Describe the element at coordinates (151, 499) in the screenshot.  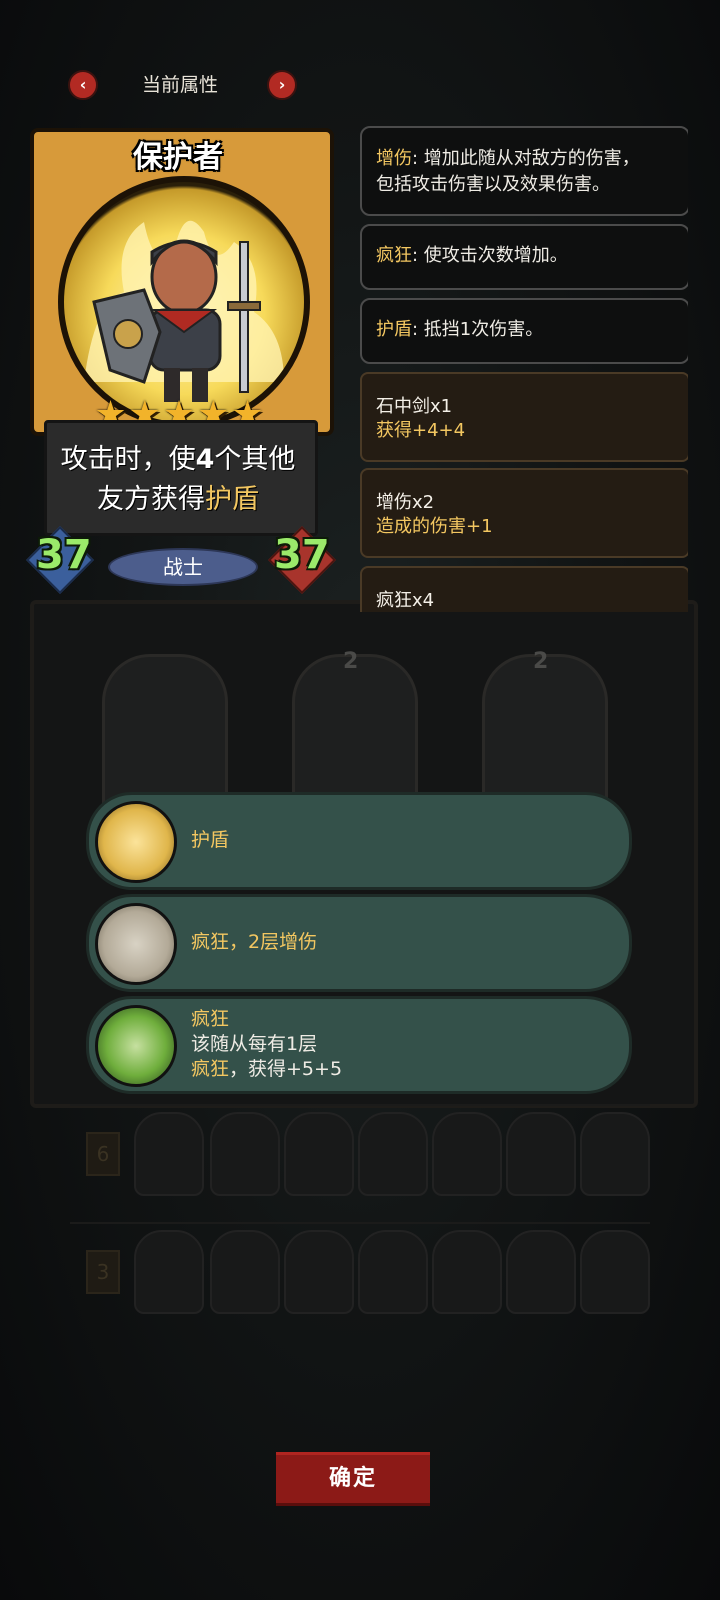
I see `ability-text-part: 友方获得` at that location.